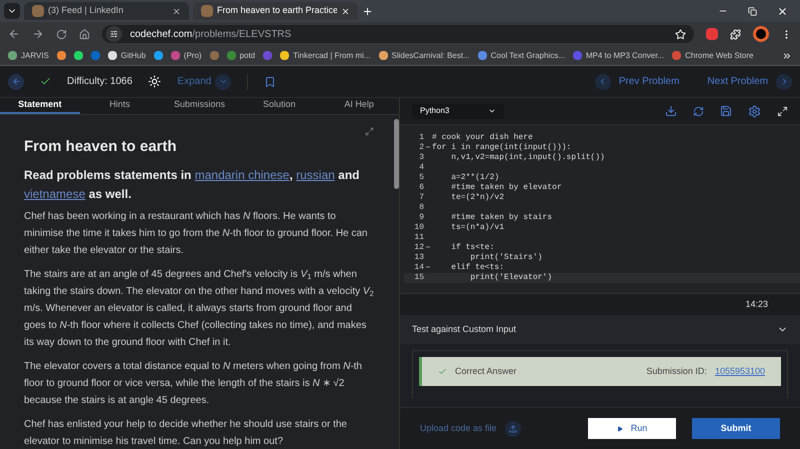 The width and height of the screenshot is (800, 449). I want to click on submission-id-label: Submission ID:, so click(676, 371).